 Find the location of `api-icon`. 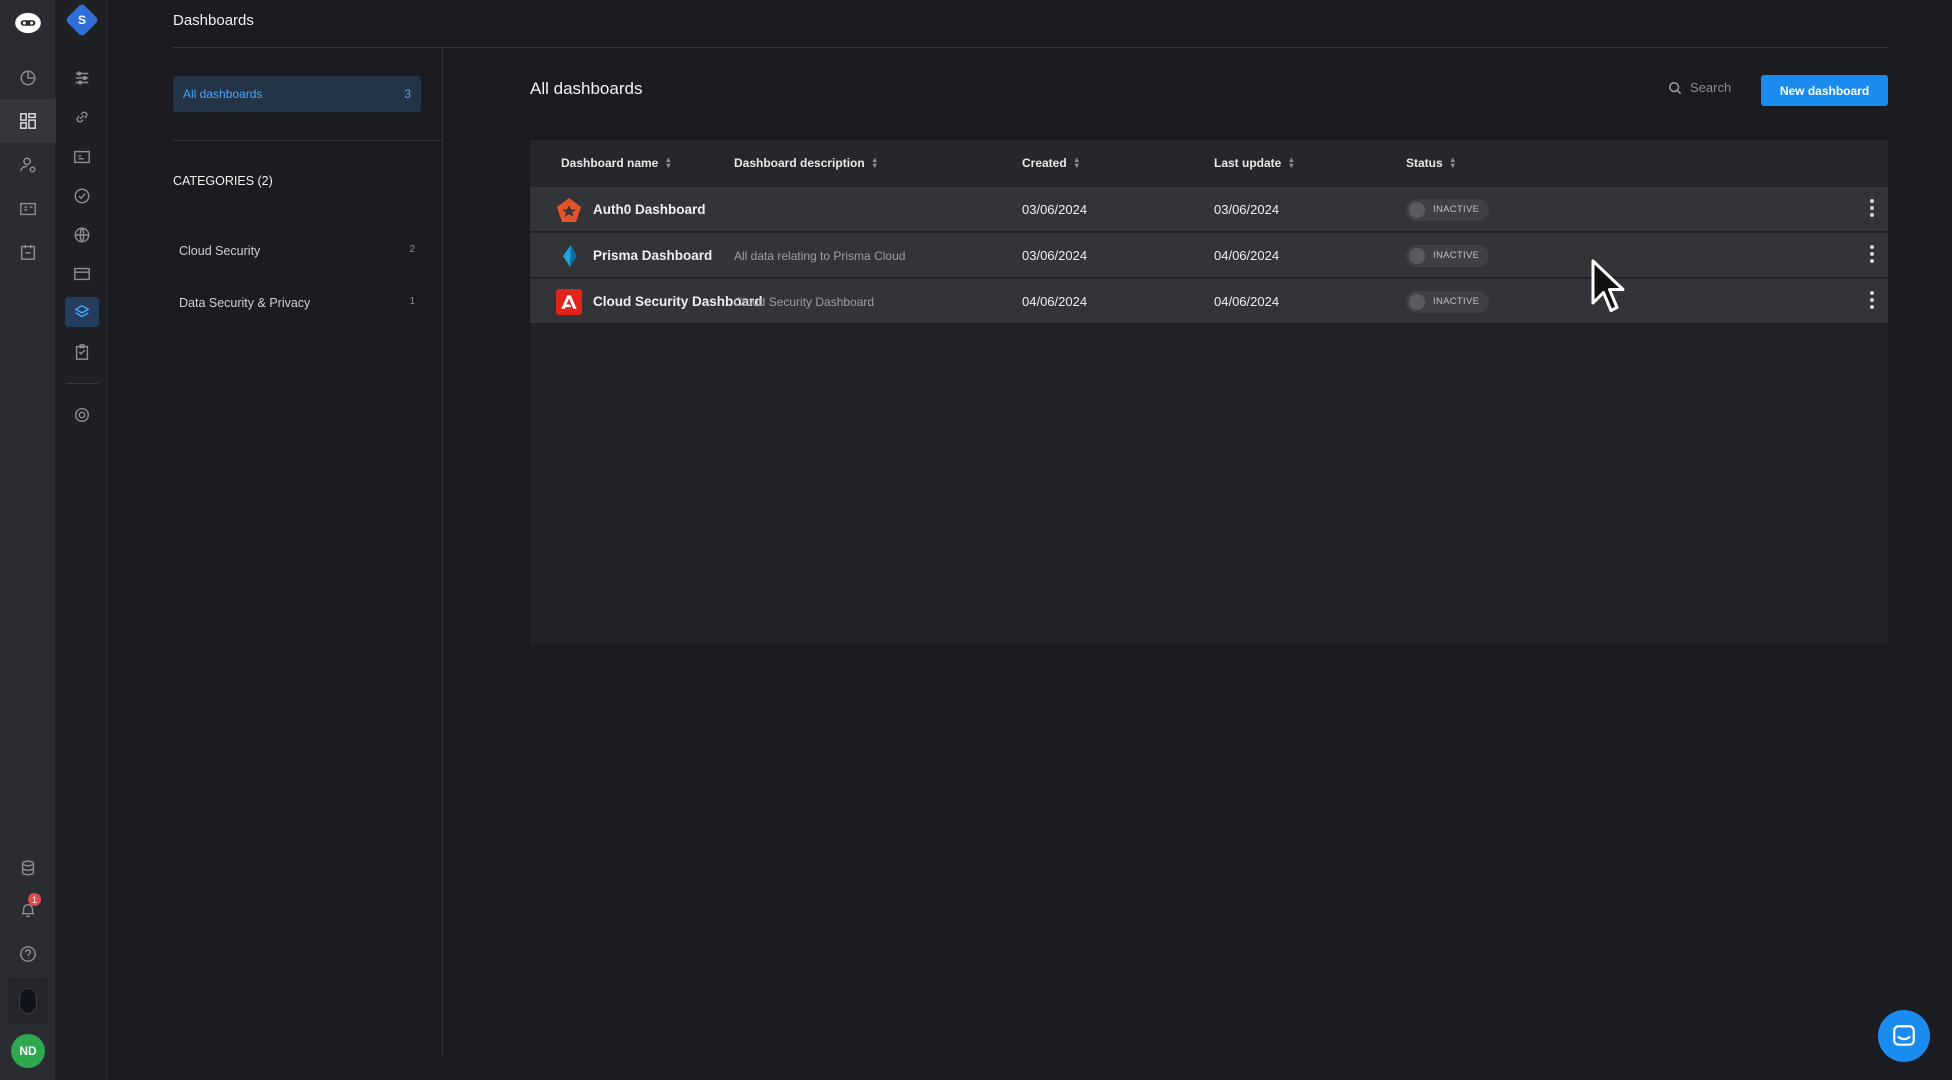

api-icon is located at coordinates (82, 157).